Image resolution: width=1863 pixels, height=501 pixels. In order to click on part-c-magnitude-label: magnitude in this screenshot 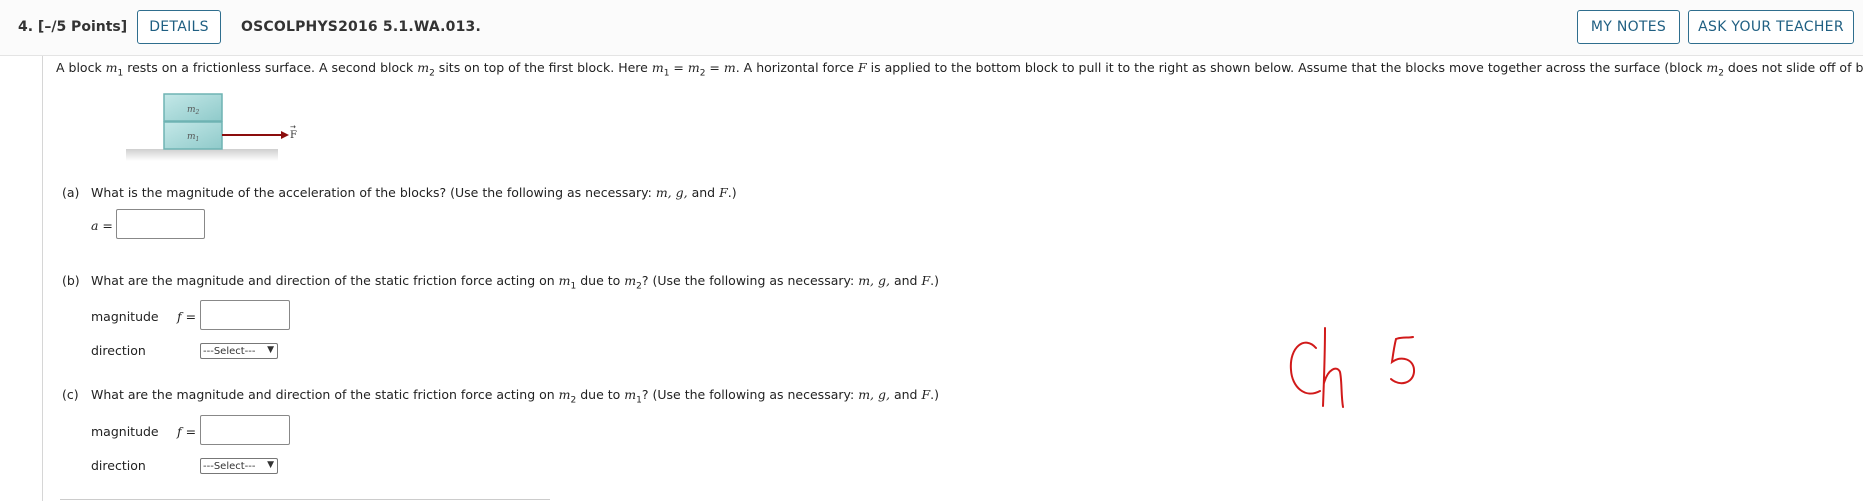, I will do `click(125, 431)`.